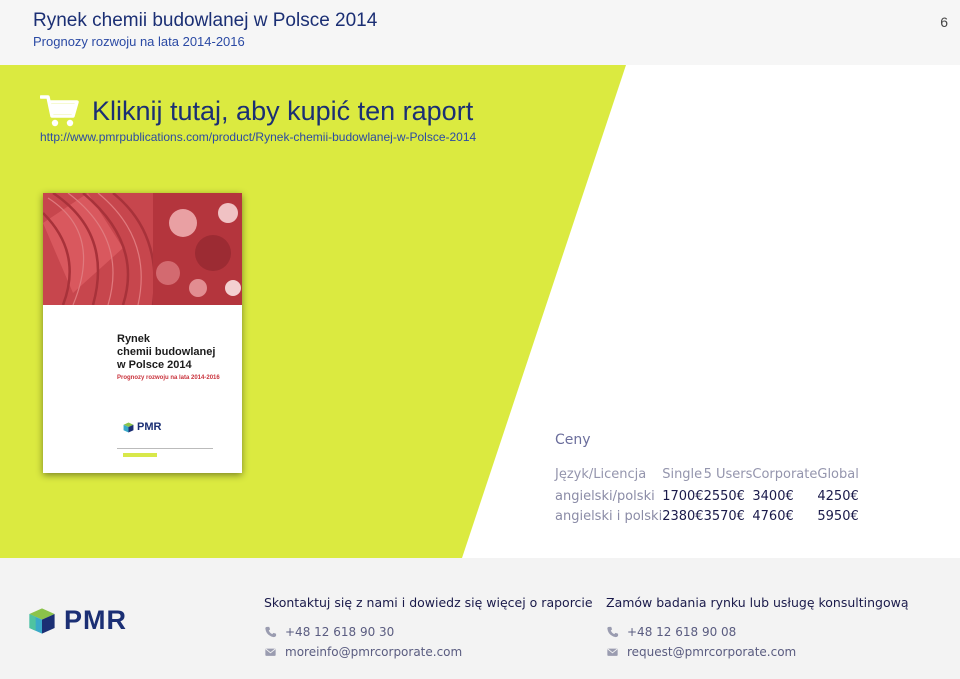  I want to click on page-title: Rynek chemii budowlanej w Polsce 2014, so click(205, 20).